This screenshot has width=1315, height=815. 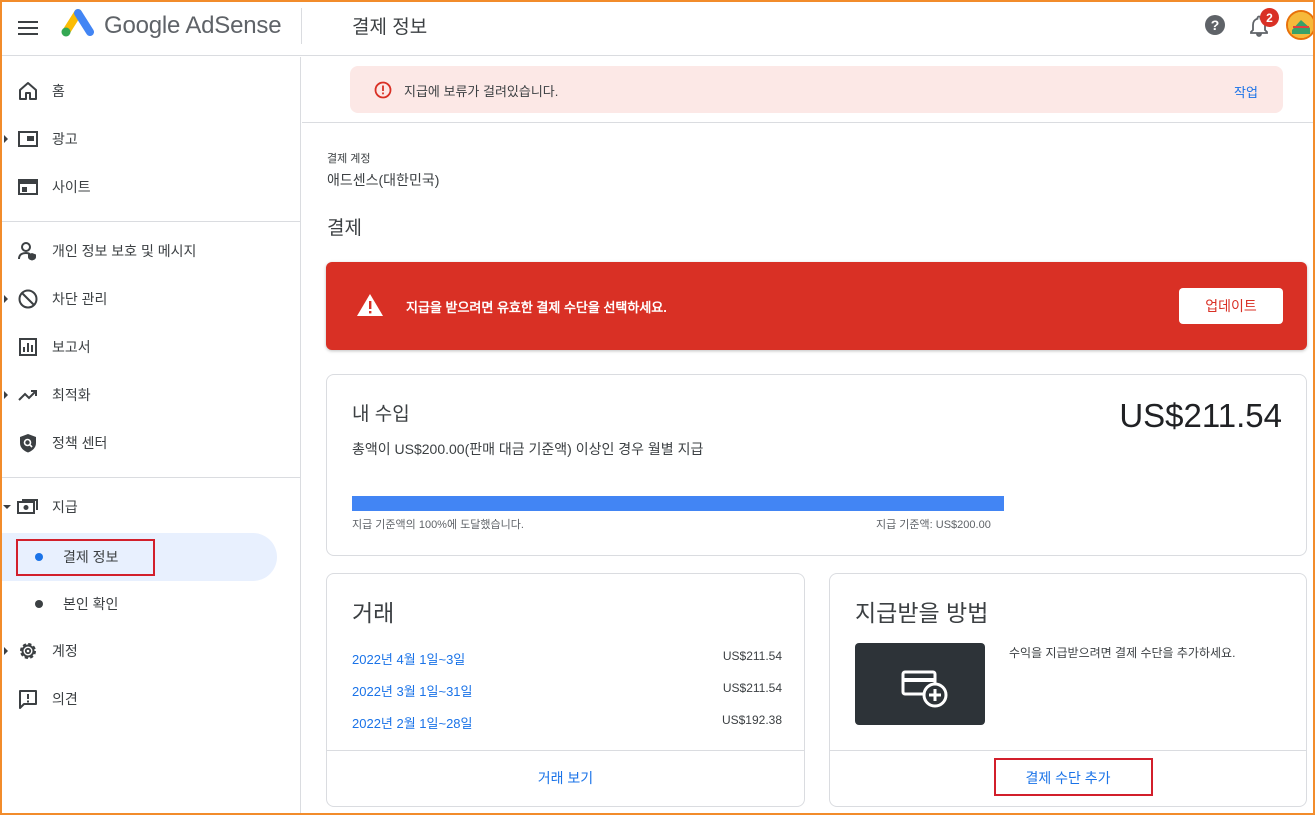 What do you see at coordinates (808, 122) in the screenshot?
I see `content-divider` at bounding box center [808, 122].